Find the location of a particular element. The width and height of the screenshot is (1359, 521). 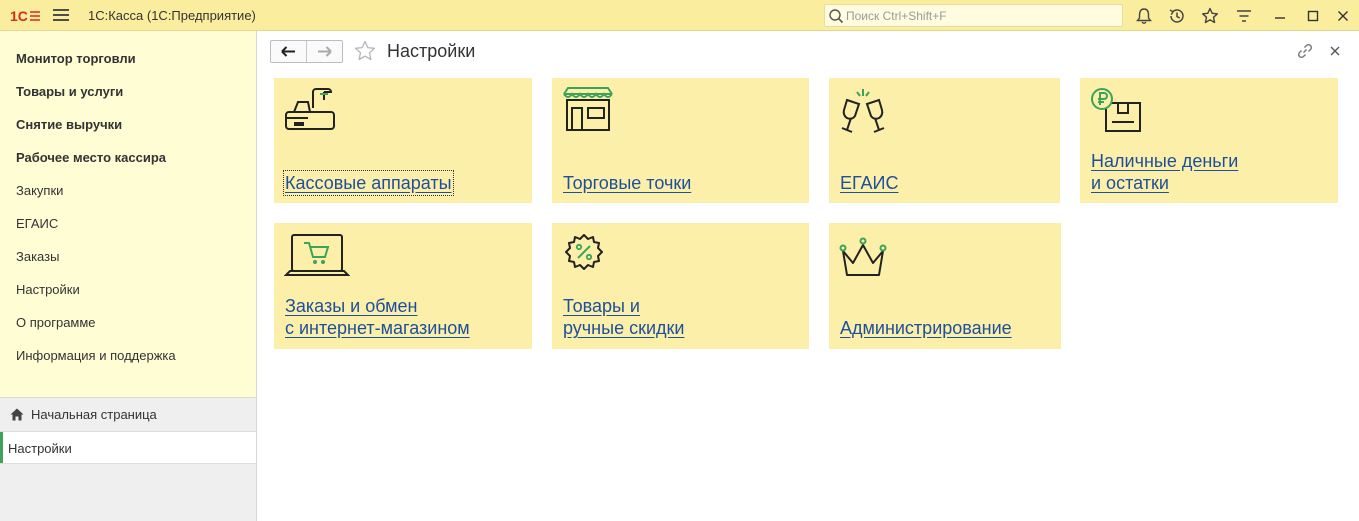

tile-label: Администрирование is located at coordinates (926, 328).